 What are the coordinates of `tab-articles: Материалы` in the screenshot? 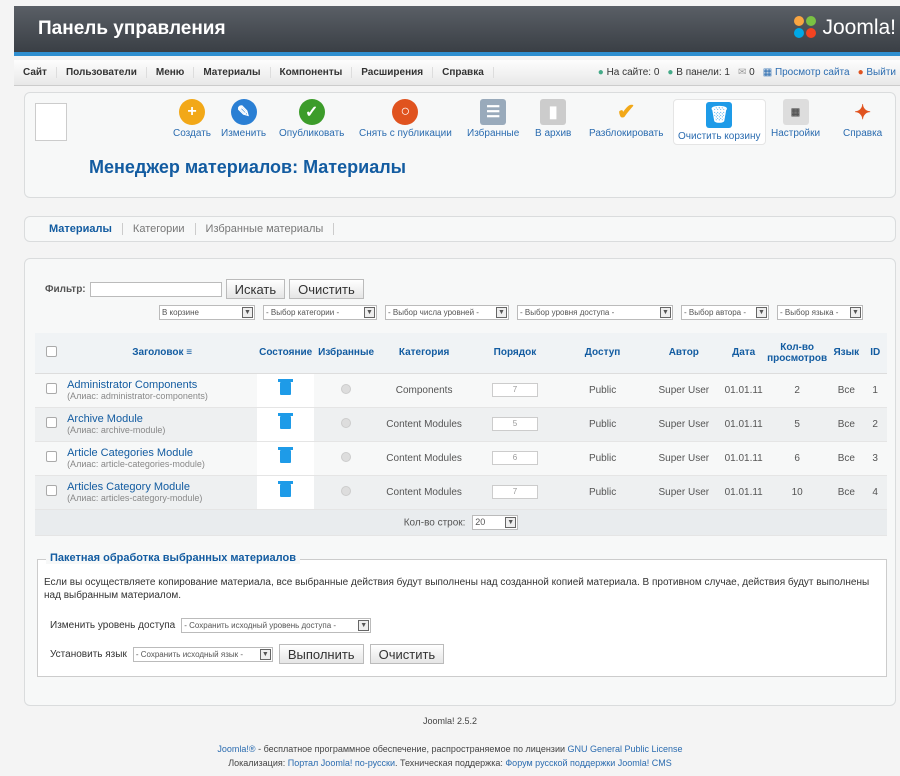 It's located at (81, 229).